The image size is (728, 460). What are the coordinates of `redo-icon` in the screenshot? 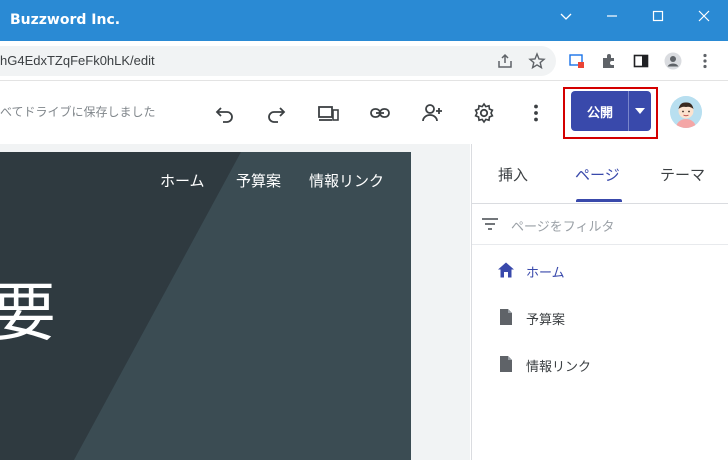 It's located at (276, 113).